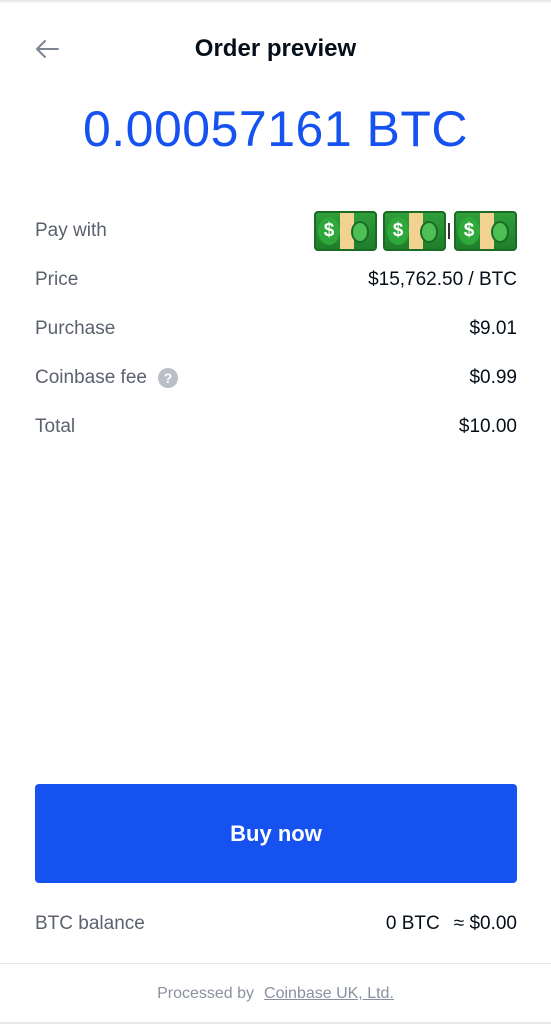 This screenshot has width=551, height=1024. What do you see at coordinates (276, 833) in the screenshot?
I see `buy-now-button: Buy now` at bounding box center [276, 833].